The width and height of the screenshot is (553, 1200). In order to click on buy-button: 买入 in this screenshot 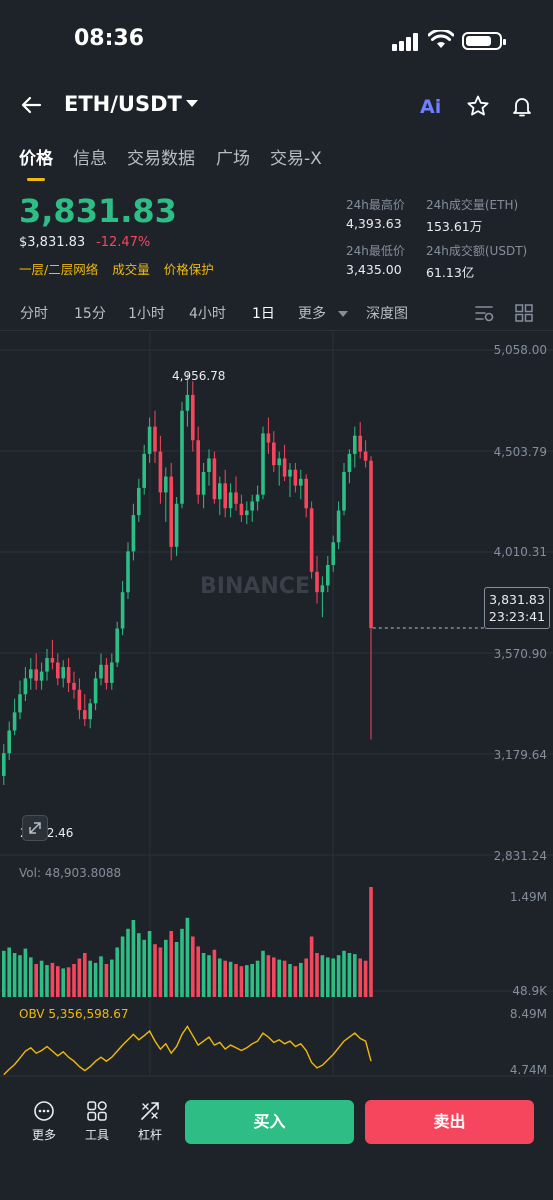, I will do `click(269, 1122)`.